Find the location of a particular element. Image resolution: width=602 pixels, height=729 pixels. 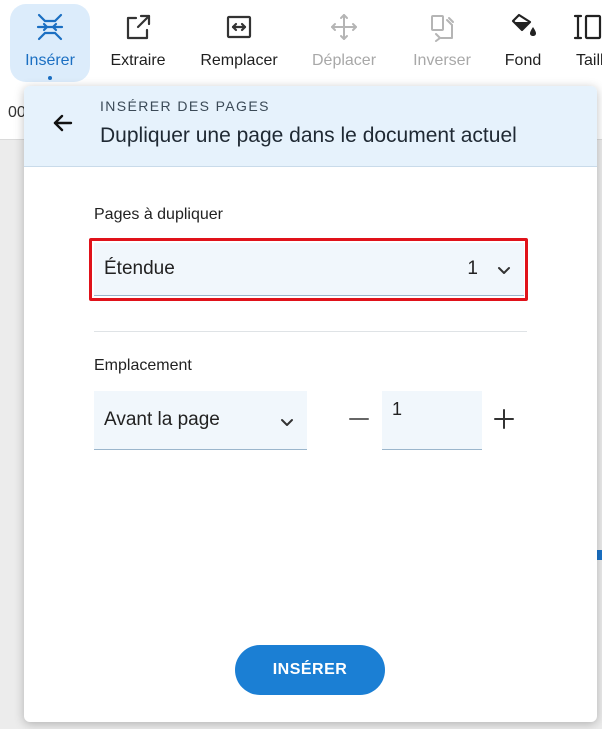

replace-label: Remplacer is located at coordinates (239, 60).